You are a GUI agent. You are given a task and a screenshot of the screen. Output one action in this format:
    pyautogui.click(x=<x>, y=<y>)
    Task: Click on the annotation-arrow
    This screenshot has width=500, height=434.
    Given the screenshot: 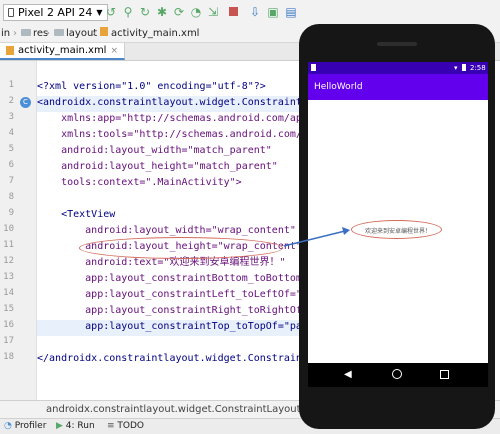 What is the action you would take?
    pyautogui.click(x=316, y=237)
    